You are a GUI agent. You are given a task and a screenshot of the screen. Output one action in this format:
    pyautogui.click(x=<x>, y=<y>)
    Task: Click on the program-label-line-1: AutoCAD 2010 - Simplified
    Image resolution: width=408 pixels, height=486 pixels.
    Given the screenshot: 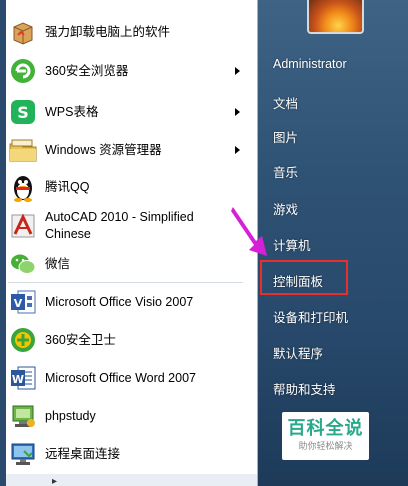 What is the action you would take?
    pyautogui.click(x=119, y=217)
    